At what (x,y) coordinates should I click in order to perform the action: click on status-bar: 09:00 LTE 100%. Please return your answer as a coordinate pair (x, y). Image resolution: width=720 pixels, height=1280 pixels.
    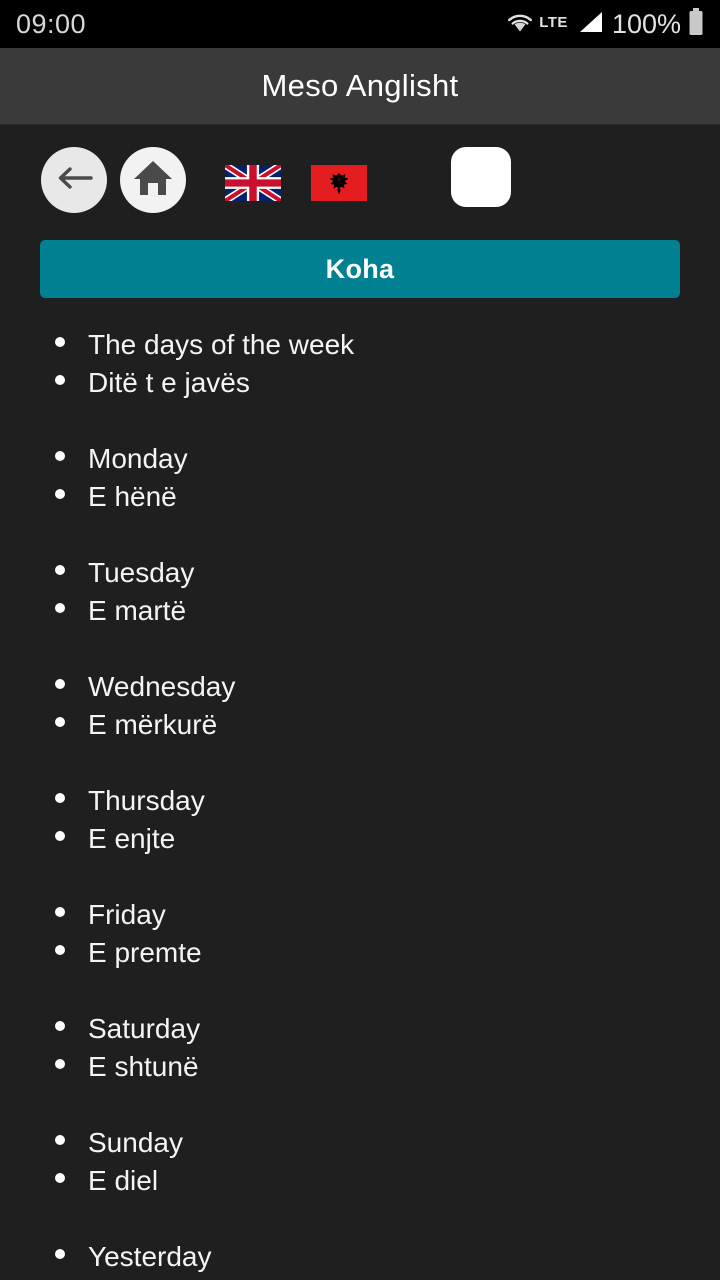
    Looking at the image, I should click on (360, 24).